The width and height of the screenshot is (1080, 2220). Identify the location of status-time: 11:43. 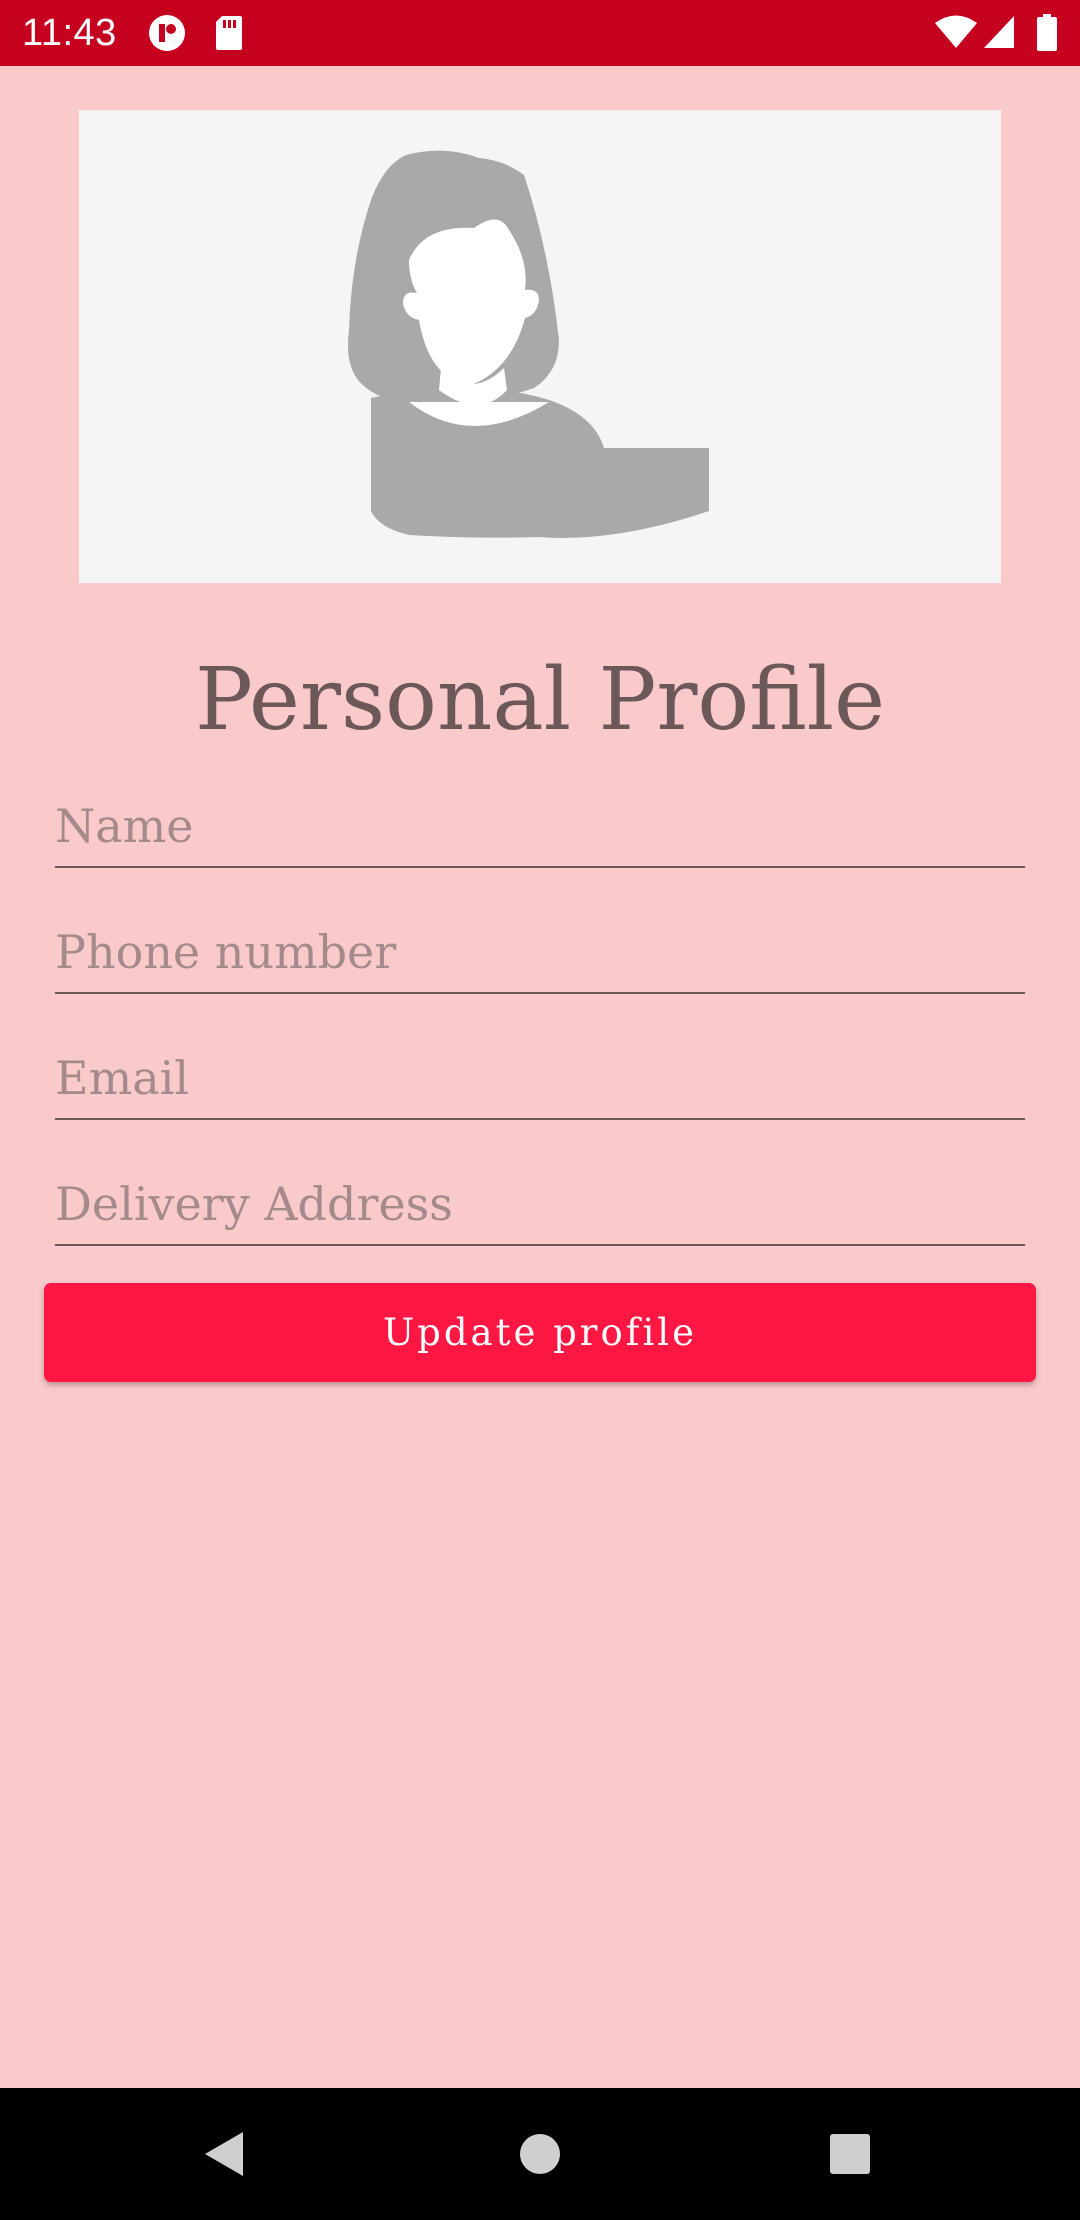
(69, 33).